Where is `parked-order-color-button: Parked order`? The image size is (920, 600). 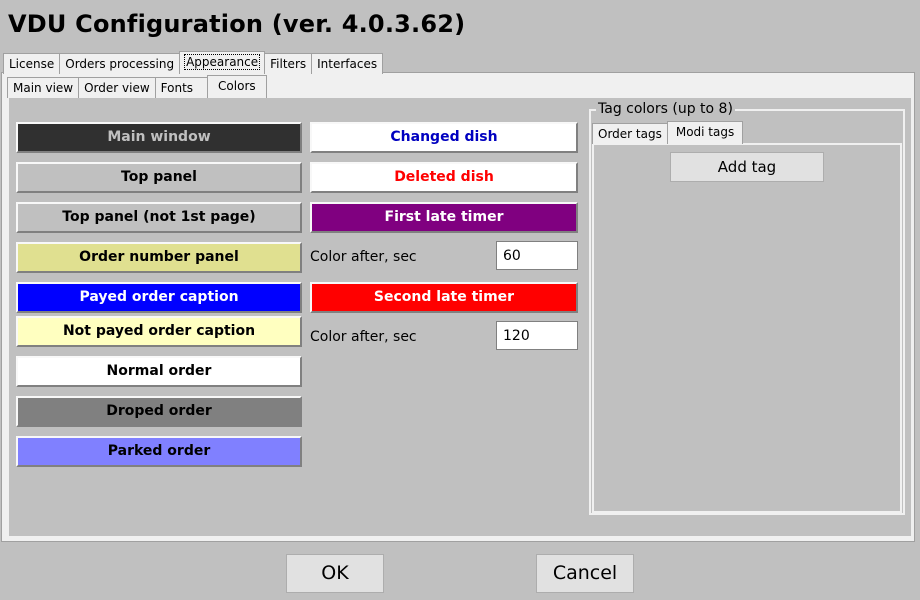
parked-order-color-button: Parked order is located at coordinates (159, 451).